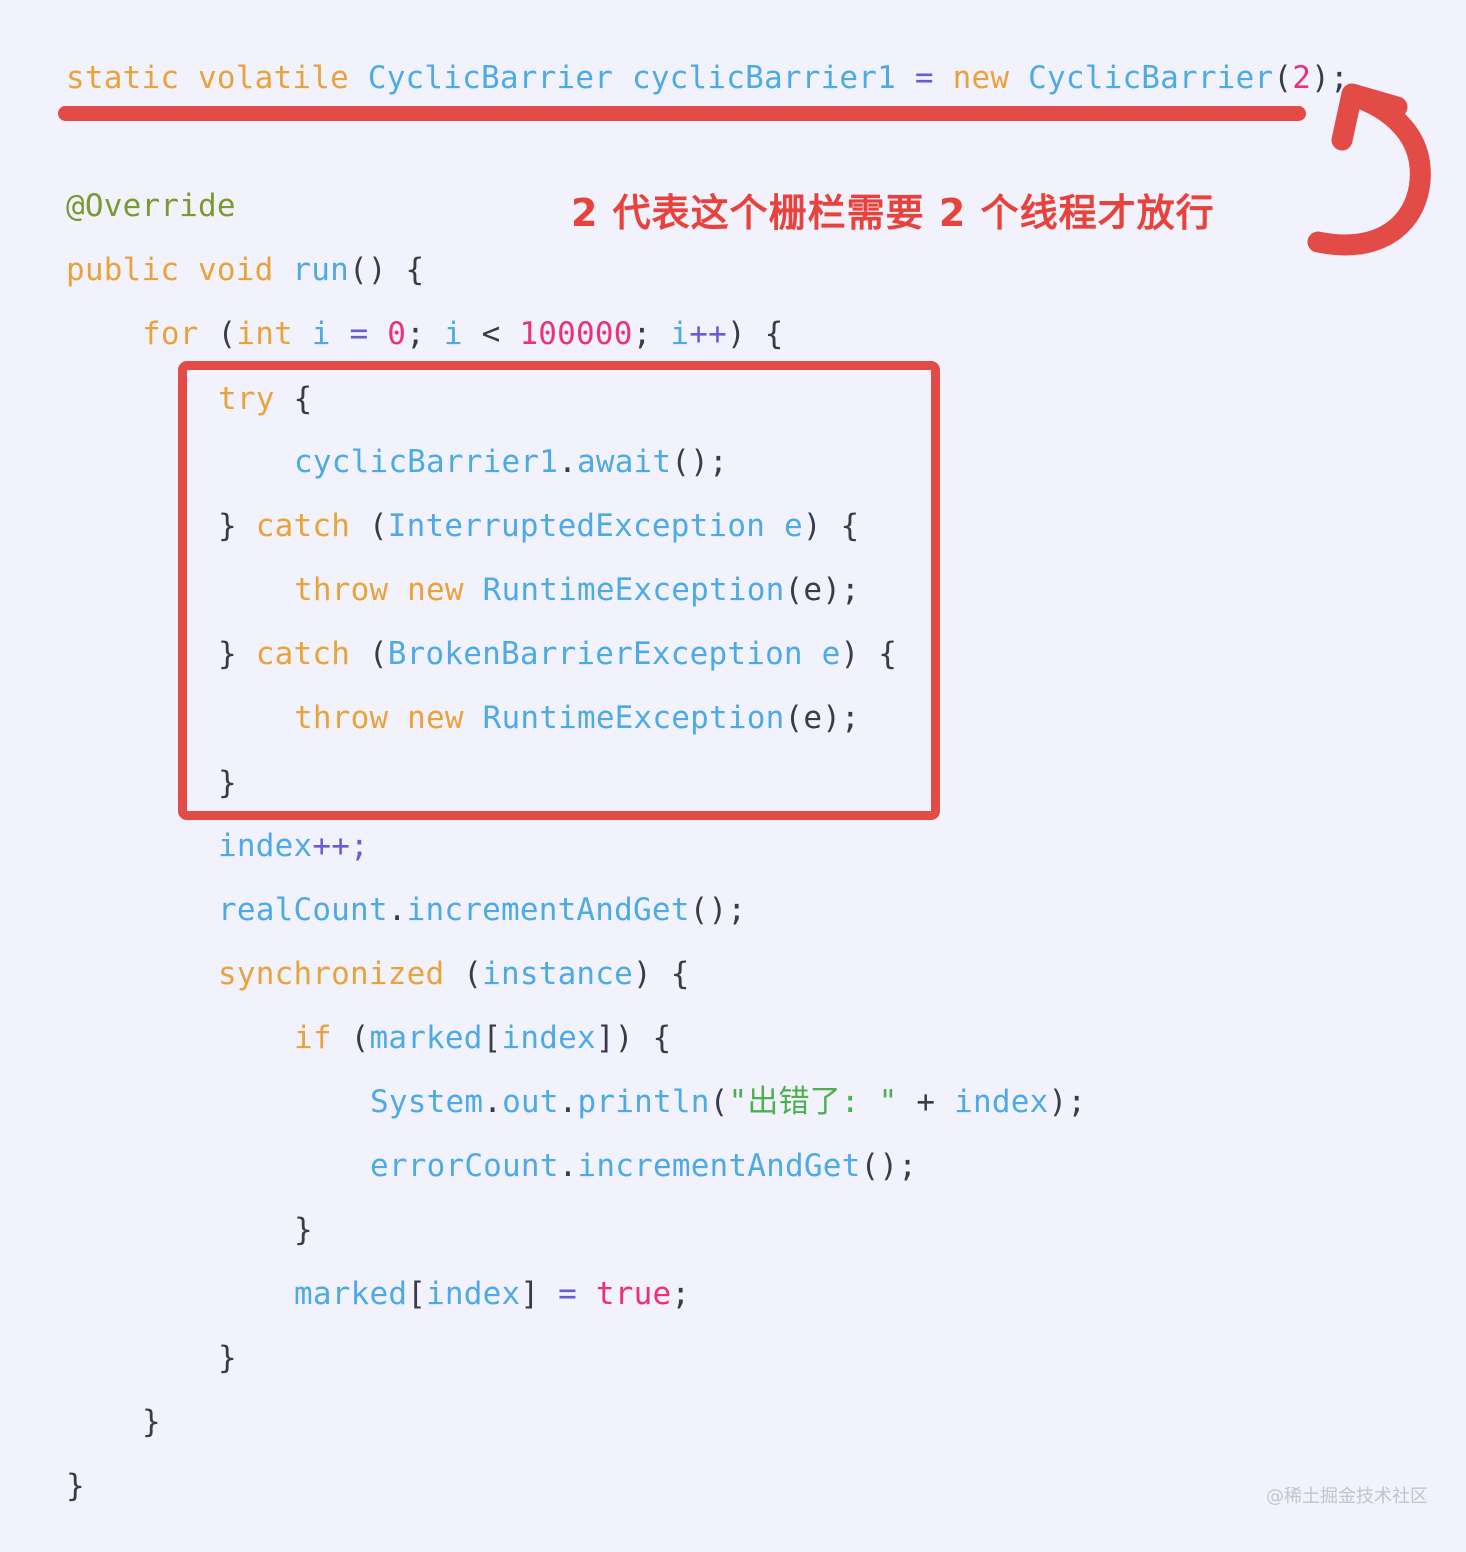 The image size is (1466, 1552). What do you see at coordinates (427, 1102) in the screenshot?
I see `code-token: System` at bounding box center [427, 1102].